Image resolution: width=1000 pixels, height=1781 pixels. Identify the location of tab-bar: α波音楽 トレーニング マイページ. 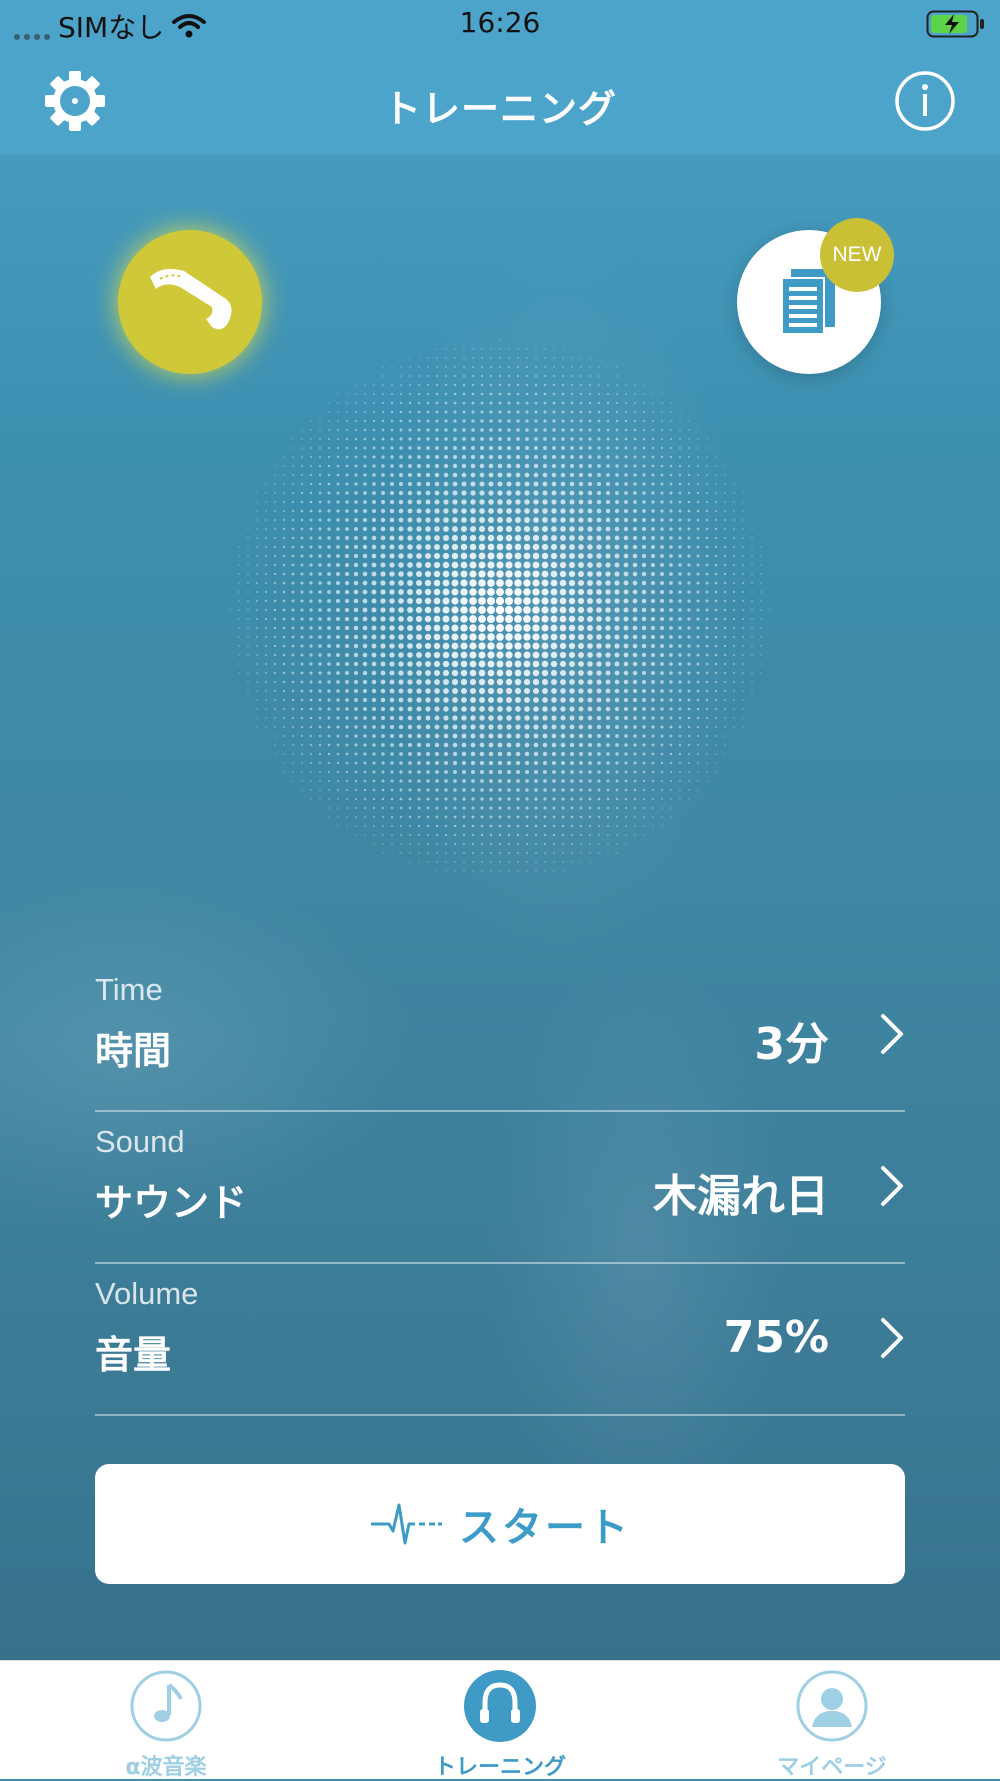
(500, 1720).